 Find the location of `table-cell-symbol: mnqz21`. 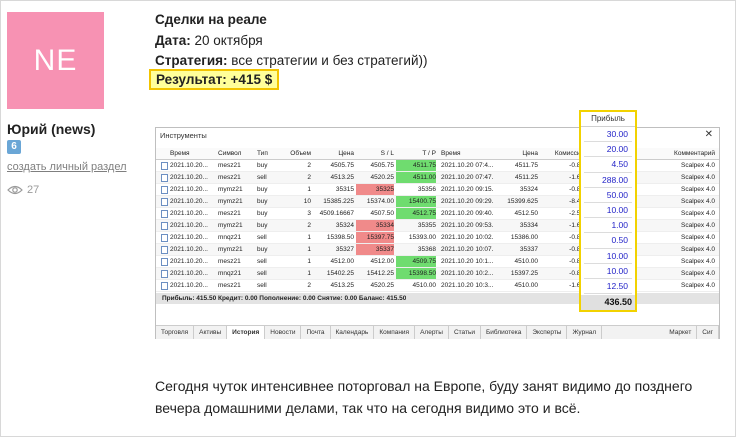

table-cell-symbol: mnqz21 is located at coordinates (230, 273).